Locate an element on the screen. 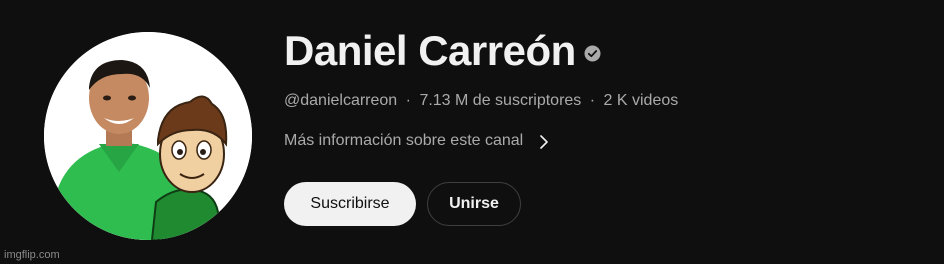  channel-name: Daniel Carreón is located at coordinates (430, 50).